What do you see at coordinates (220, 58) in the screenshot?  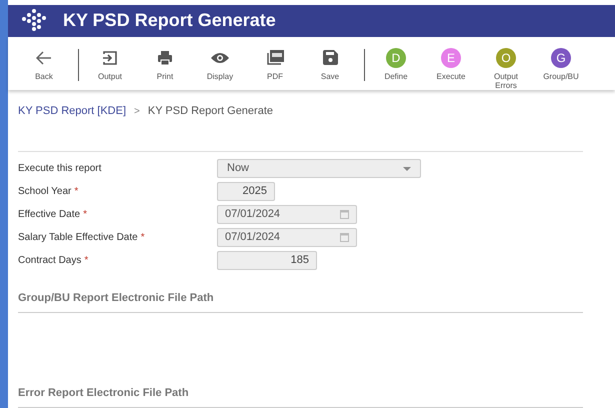 I see `eye-icon` at bounding box center [220, 58].